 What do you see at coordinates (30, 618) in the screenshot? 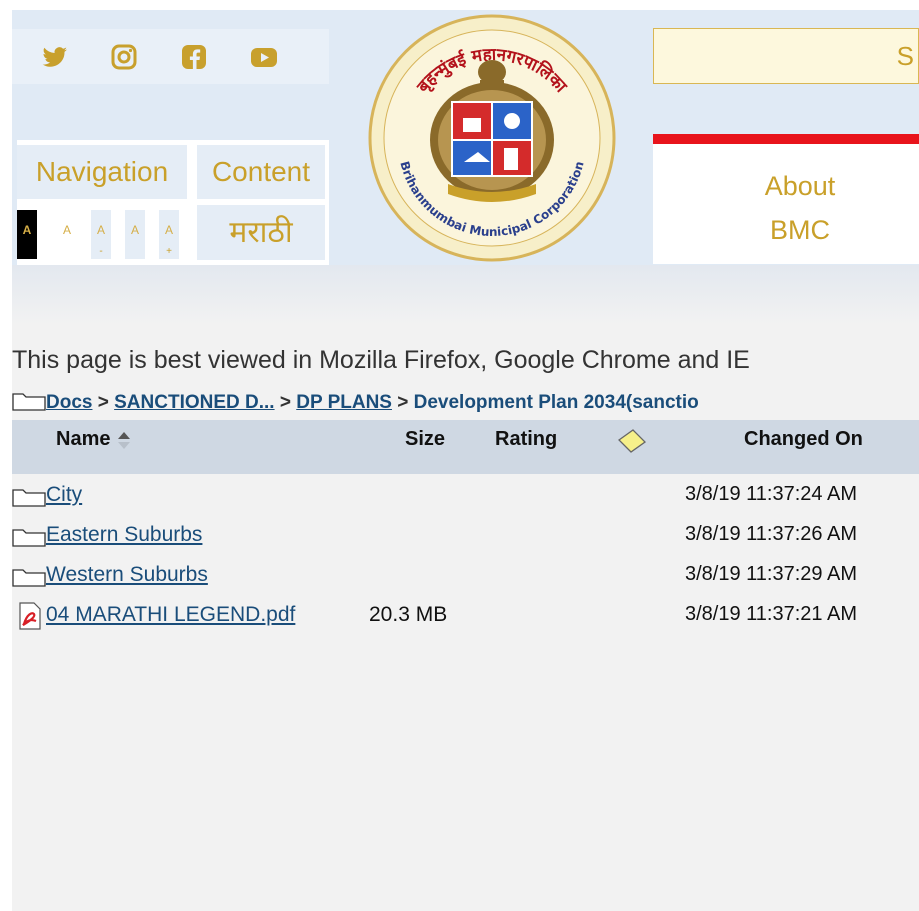
I see `pdf-icon` at bounding box center [30, 618].